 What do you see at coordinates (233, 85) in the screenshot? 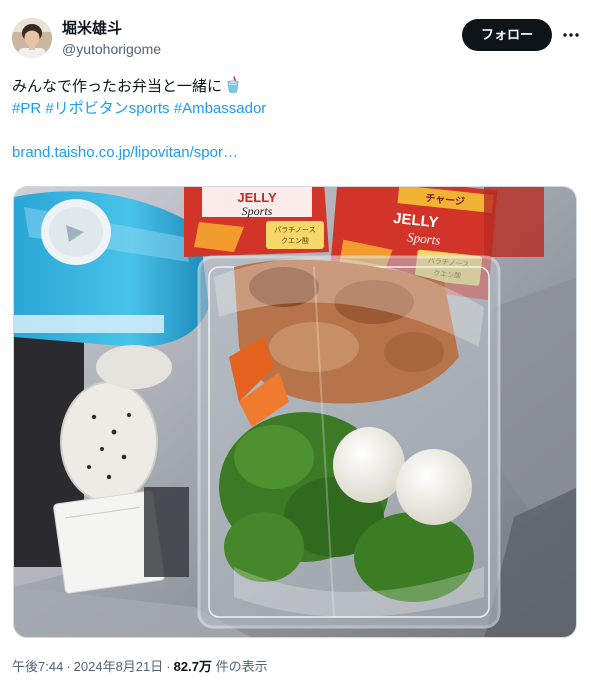
I see `tropical-drink-icon` at bounding box center [233, 85].